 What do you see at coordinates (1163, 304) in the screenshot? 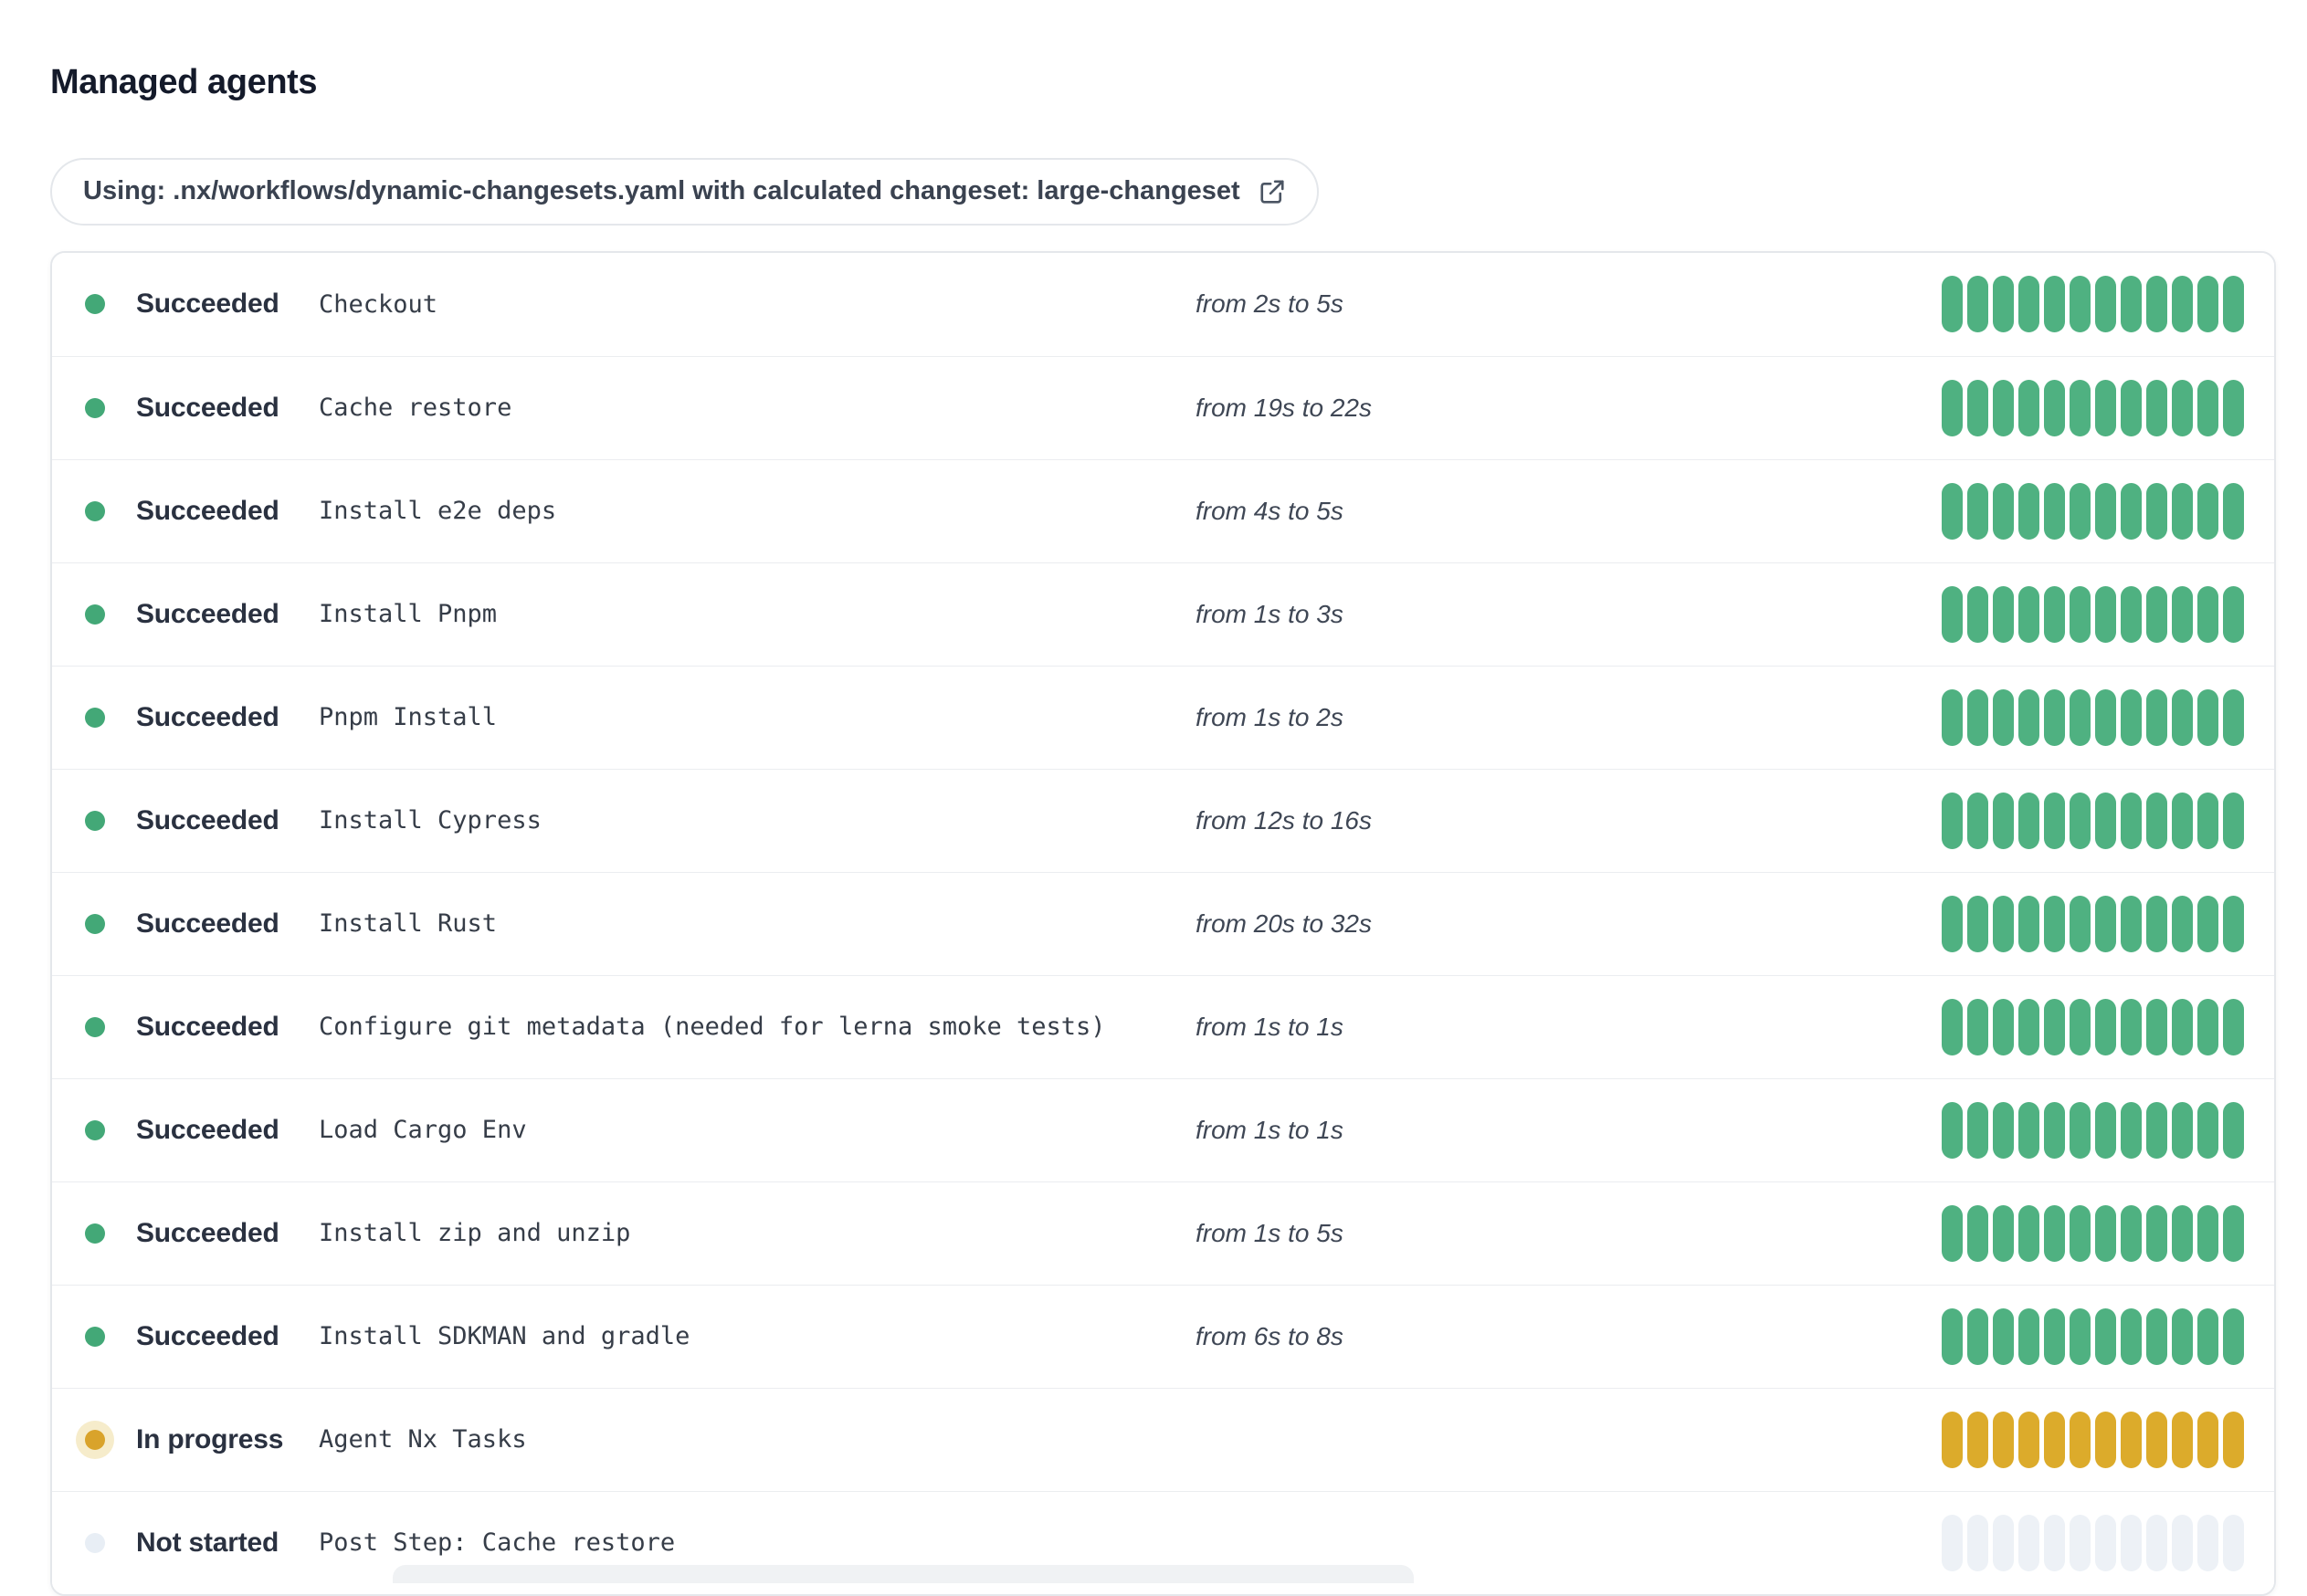
I see `agent-step-row: Succeeded Checkout from 2s to 5s` at bounding box center [1163, 304].